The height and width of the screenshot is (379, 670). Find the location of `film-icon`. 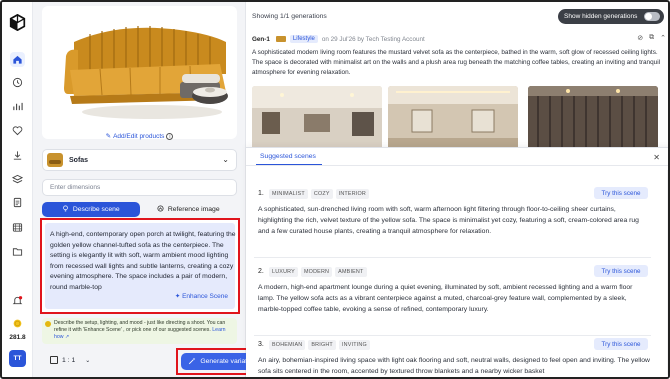

film-icon is located at coordinates (17, 227).